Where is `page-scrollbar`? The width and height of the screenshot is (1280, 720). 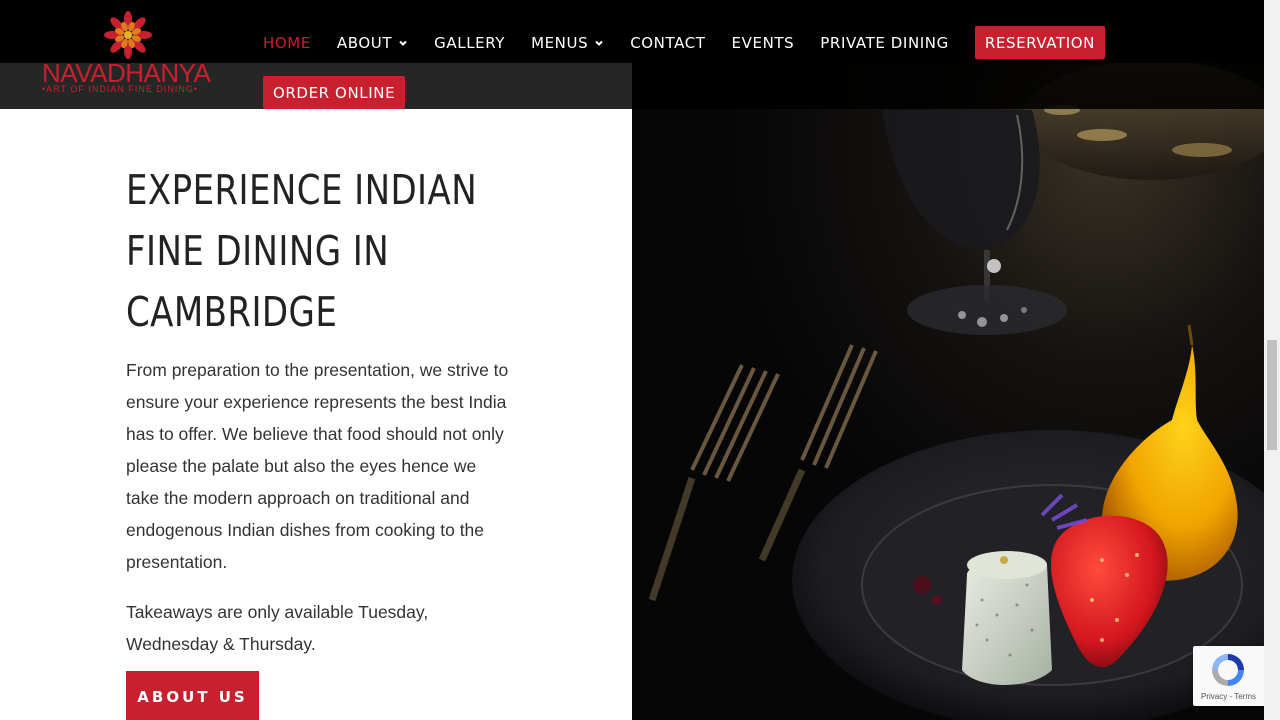 page-scrollbar is located at coordinates (1272, 360).